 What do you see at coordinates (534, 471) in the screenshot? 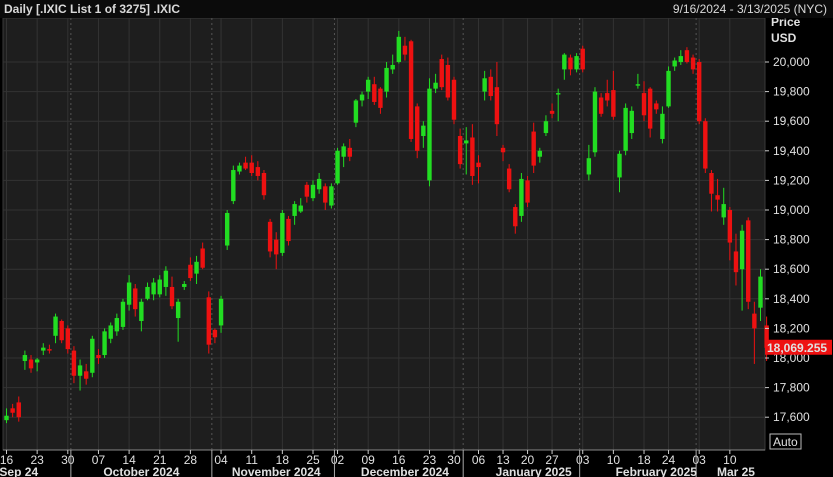
I see `x-month-label: January 2025` at bounding box center [534, 471].